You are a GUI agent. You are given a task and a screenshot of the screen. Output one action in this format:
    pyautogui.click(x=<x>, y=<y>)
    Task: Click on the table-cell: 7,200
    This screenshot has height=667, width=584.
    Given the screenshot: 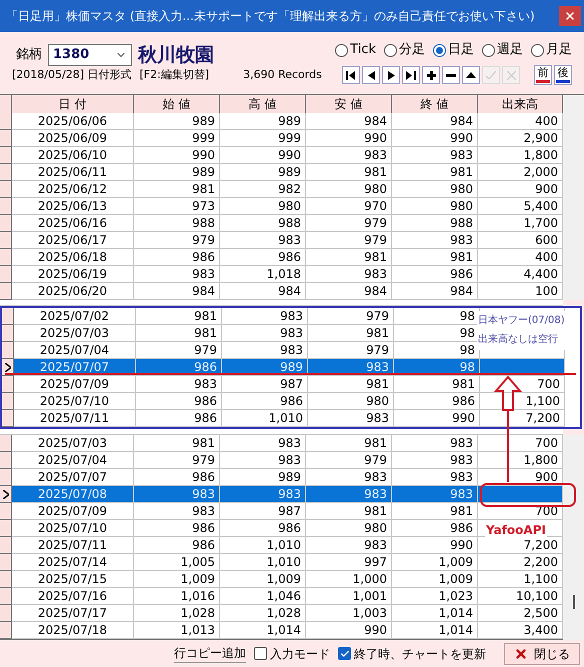 What is the action you would take?
    pyautogui.click(x=543, y=418)
    